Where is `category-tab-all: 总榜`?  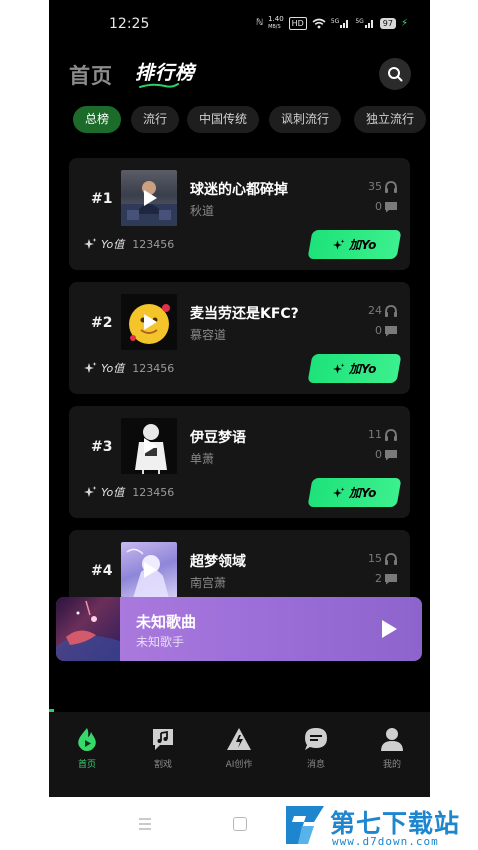
category-tab-all: 总榜 is located at coordinates (97, 119).